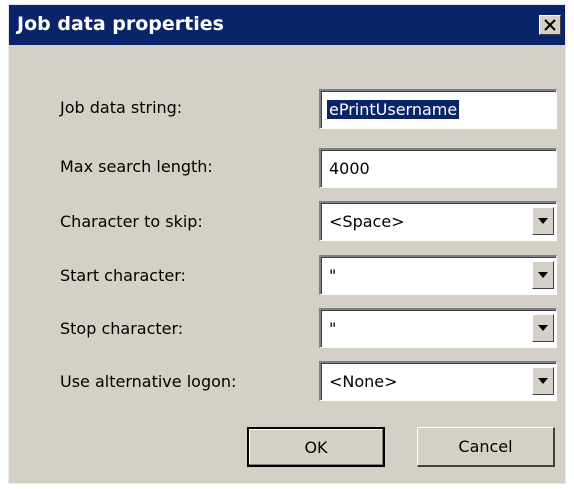  I want to click on character-to-skip-select: <Space>, so click(438, 221).